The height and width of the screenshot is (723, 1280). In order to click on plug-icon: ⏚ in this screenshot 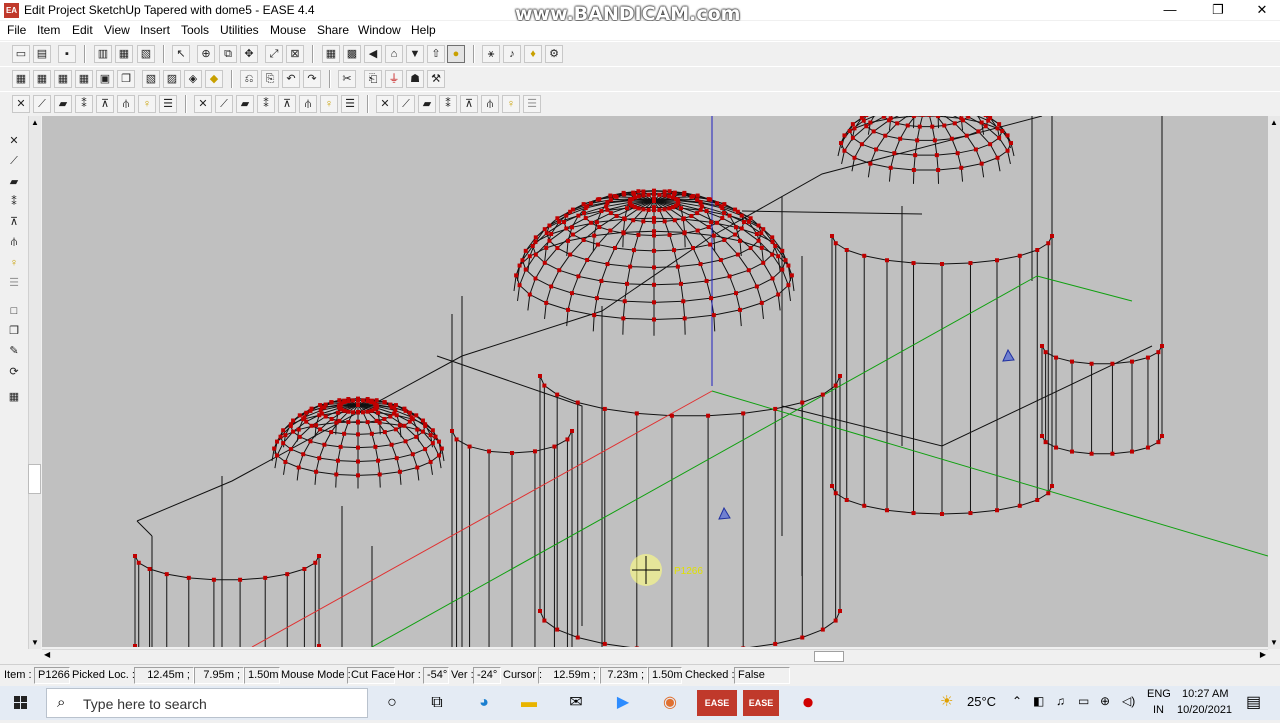, I will do `click(394, 79)`.